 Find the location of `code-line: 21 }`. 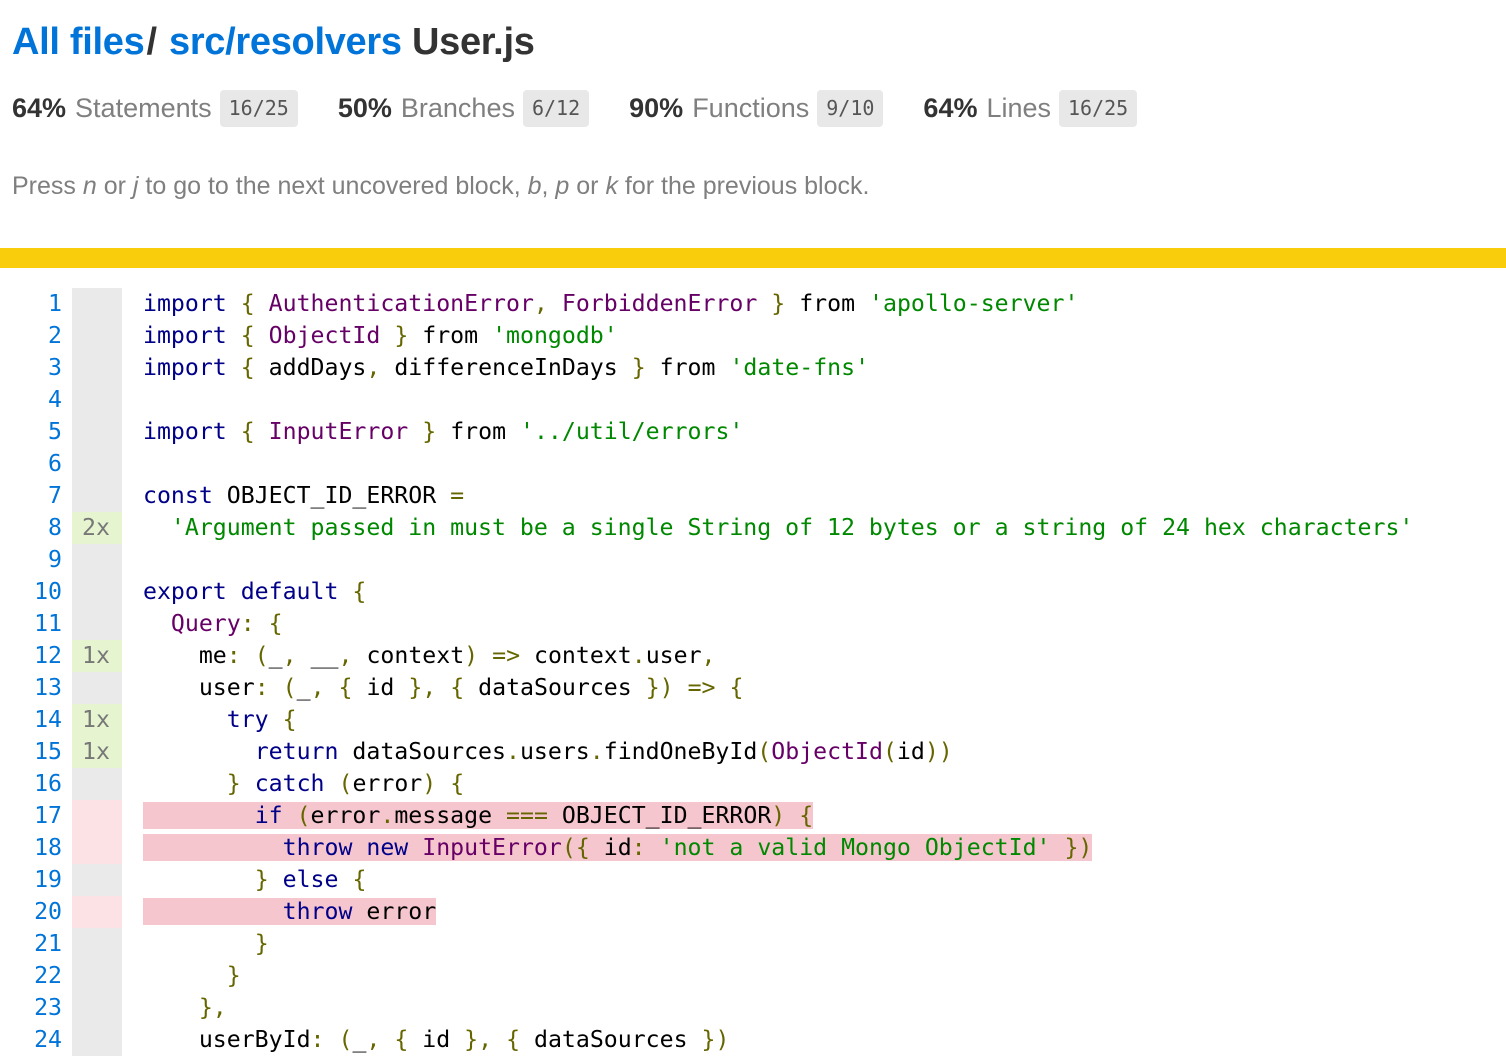

code-line: 21 } is located at coordinates (753, 944).